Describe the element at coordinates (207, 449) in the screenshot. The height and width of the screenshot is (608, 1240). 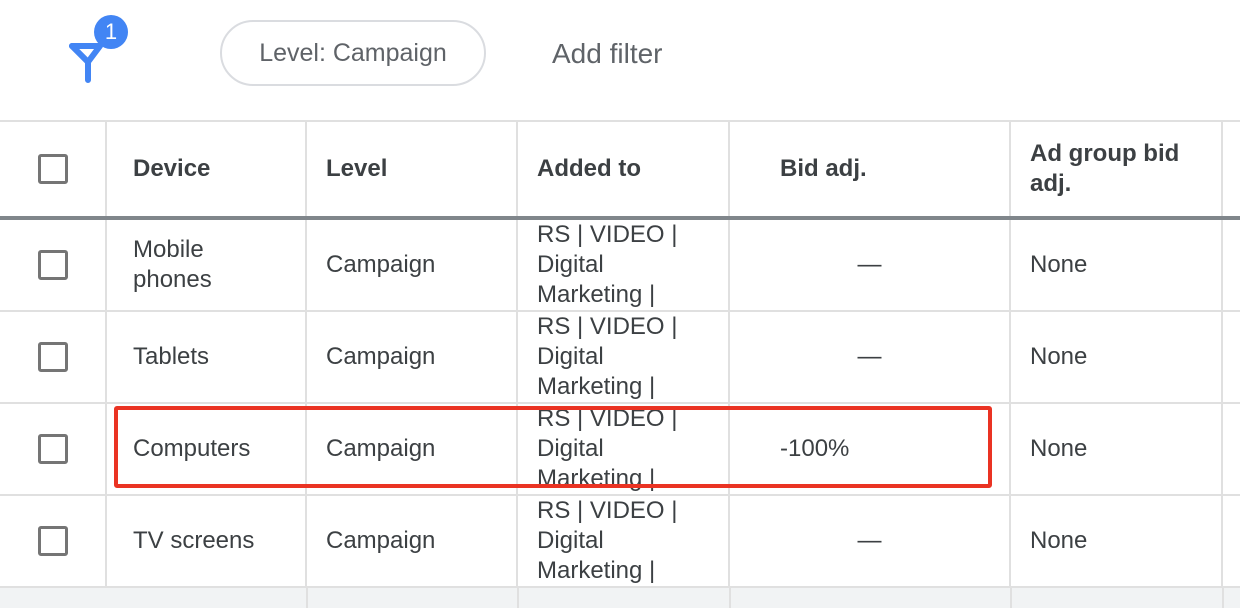
I see `device-name: Computers` at that location.